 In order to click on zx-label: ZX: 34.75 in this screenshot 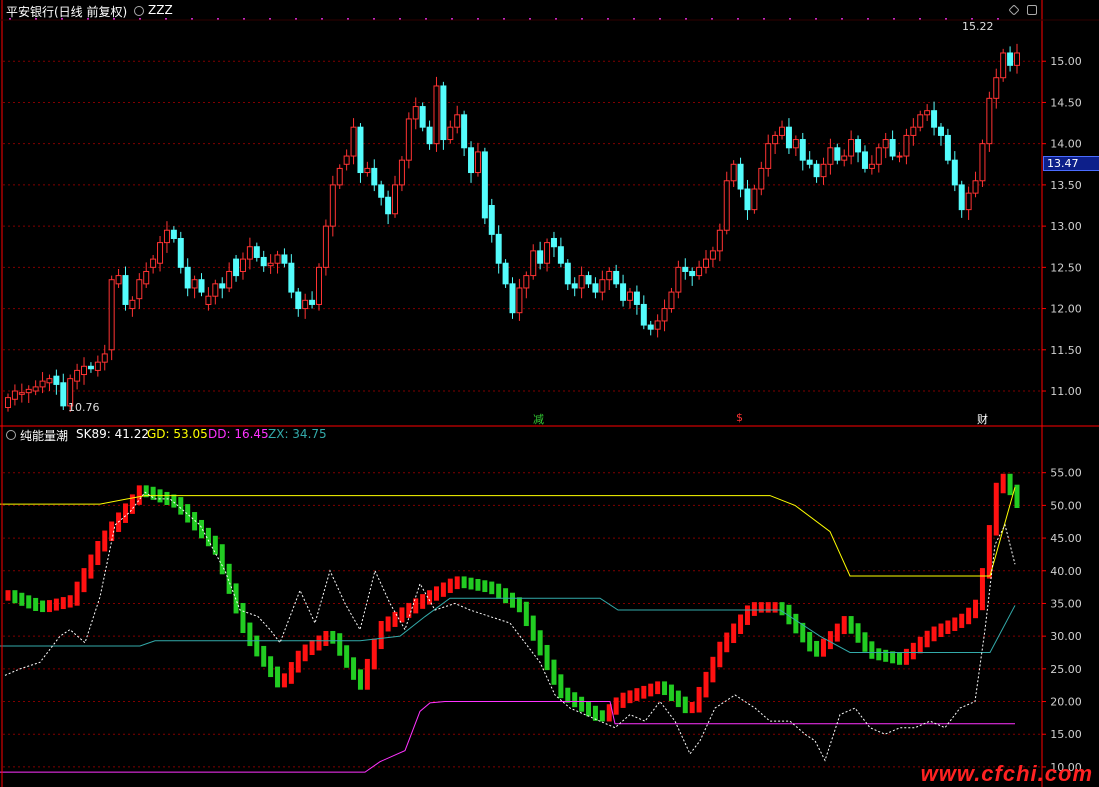, I will do `click(297, 434)`.